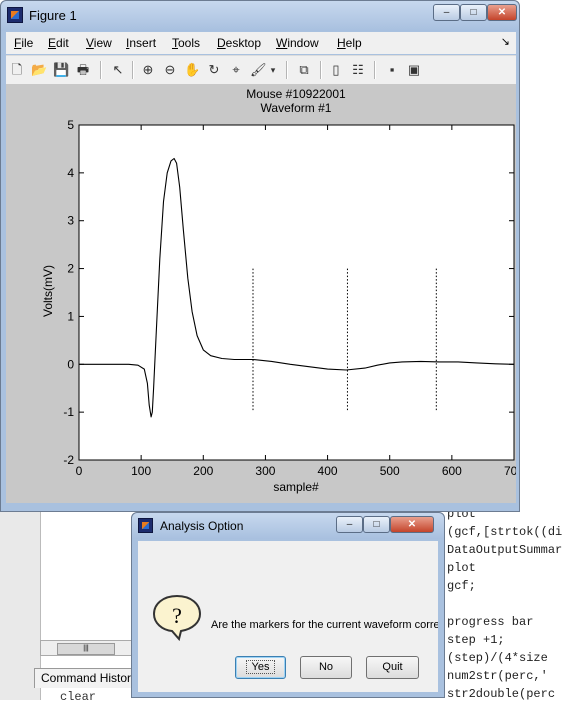 This screenshot has width=571, height=704. Describe the element at coordinates (48, 291) in the screenshot. I see `y-axis-label: Volts(mV)` at that location.